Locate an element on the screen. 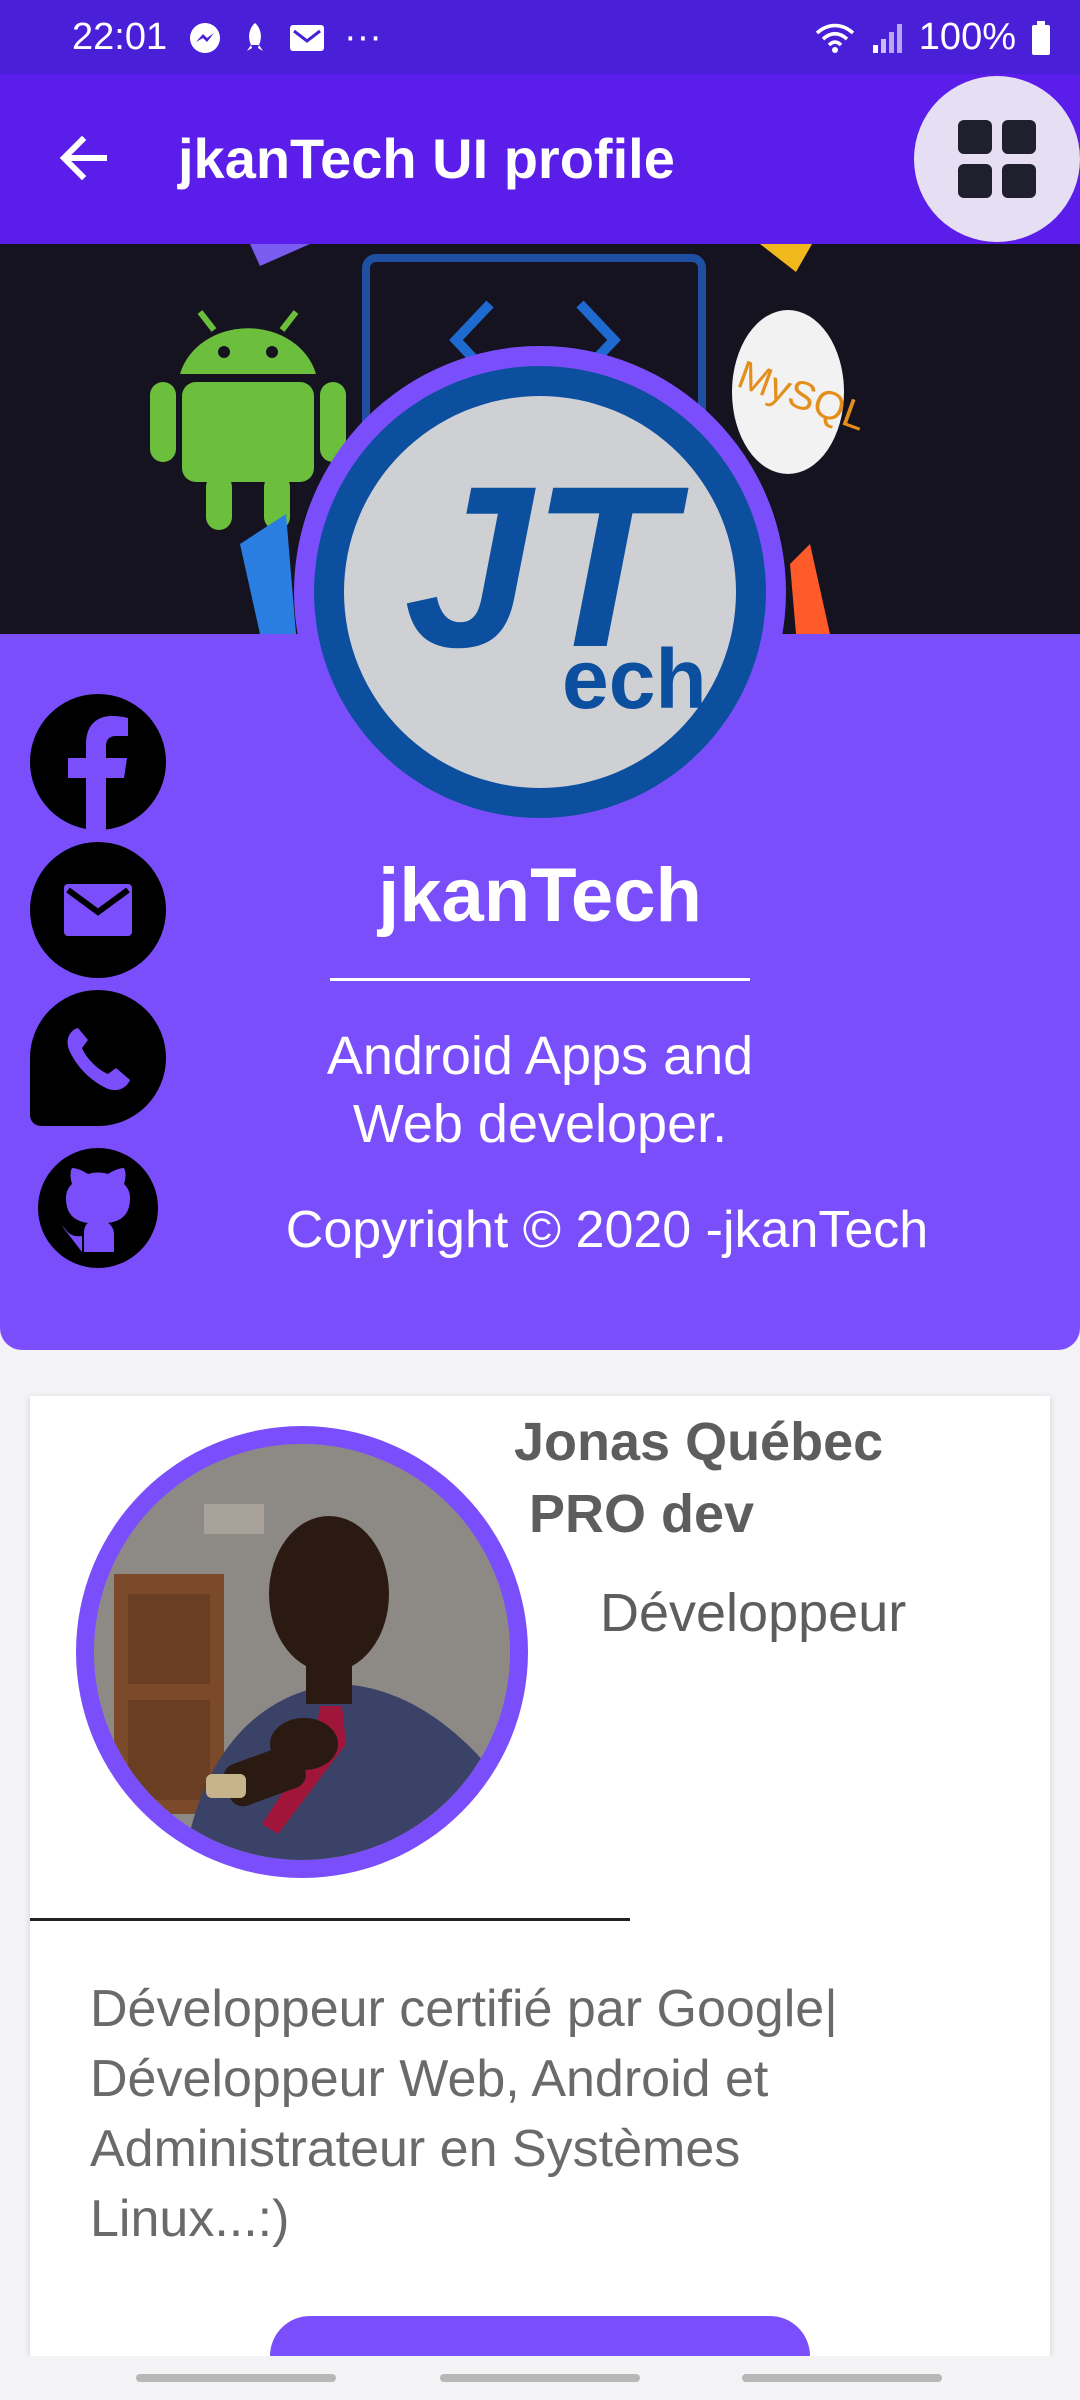 Image resolution: width=1080 pixels, height=2400 pixels. profile-name: jkanTech is located at coordinates (540, 895).